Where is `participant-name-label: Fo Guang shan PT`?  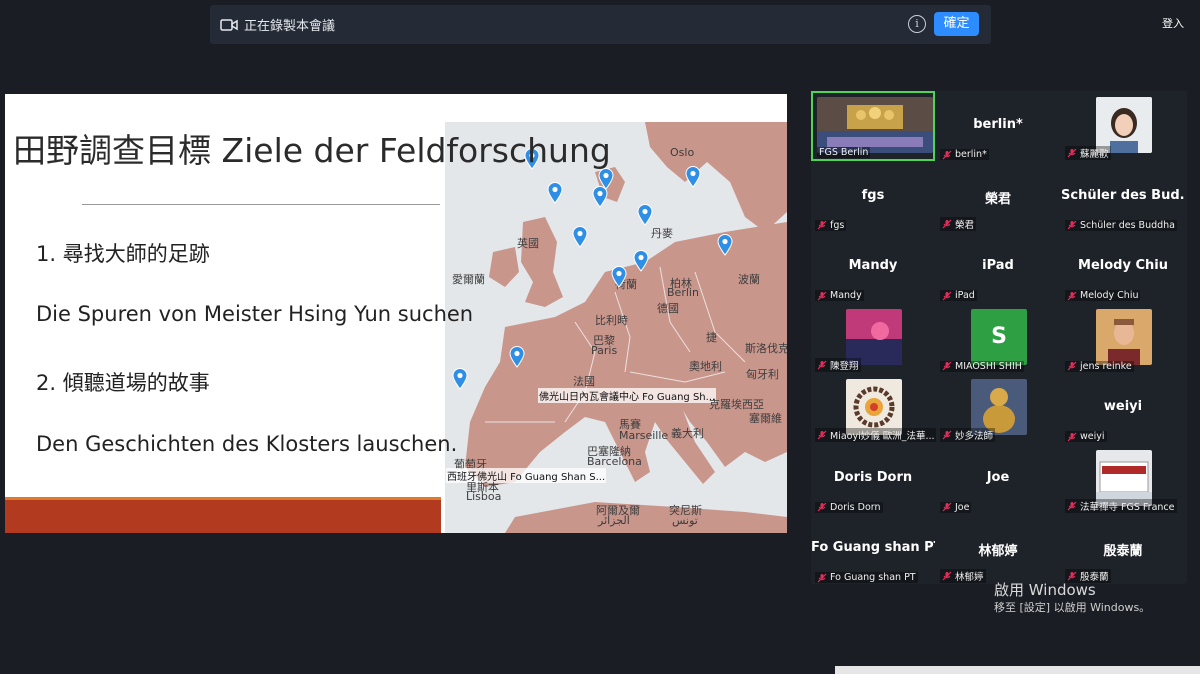
participant-name-label: Fo Guang shan PT is located at coordinates (866, 577).